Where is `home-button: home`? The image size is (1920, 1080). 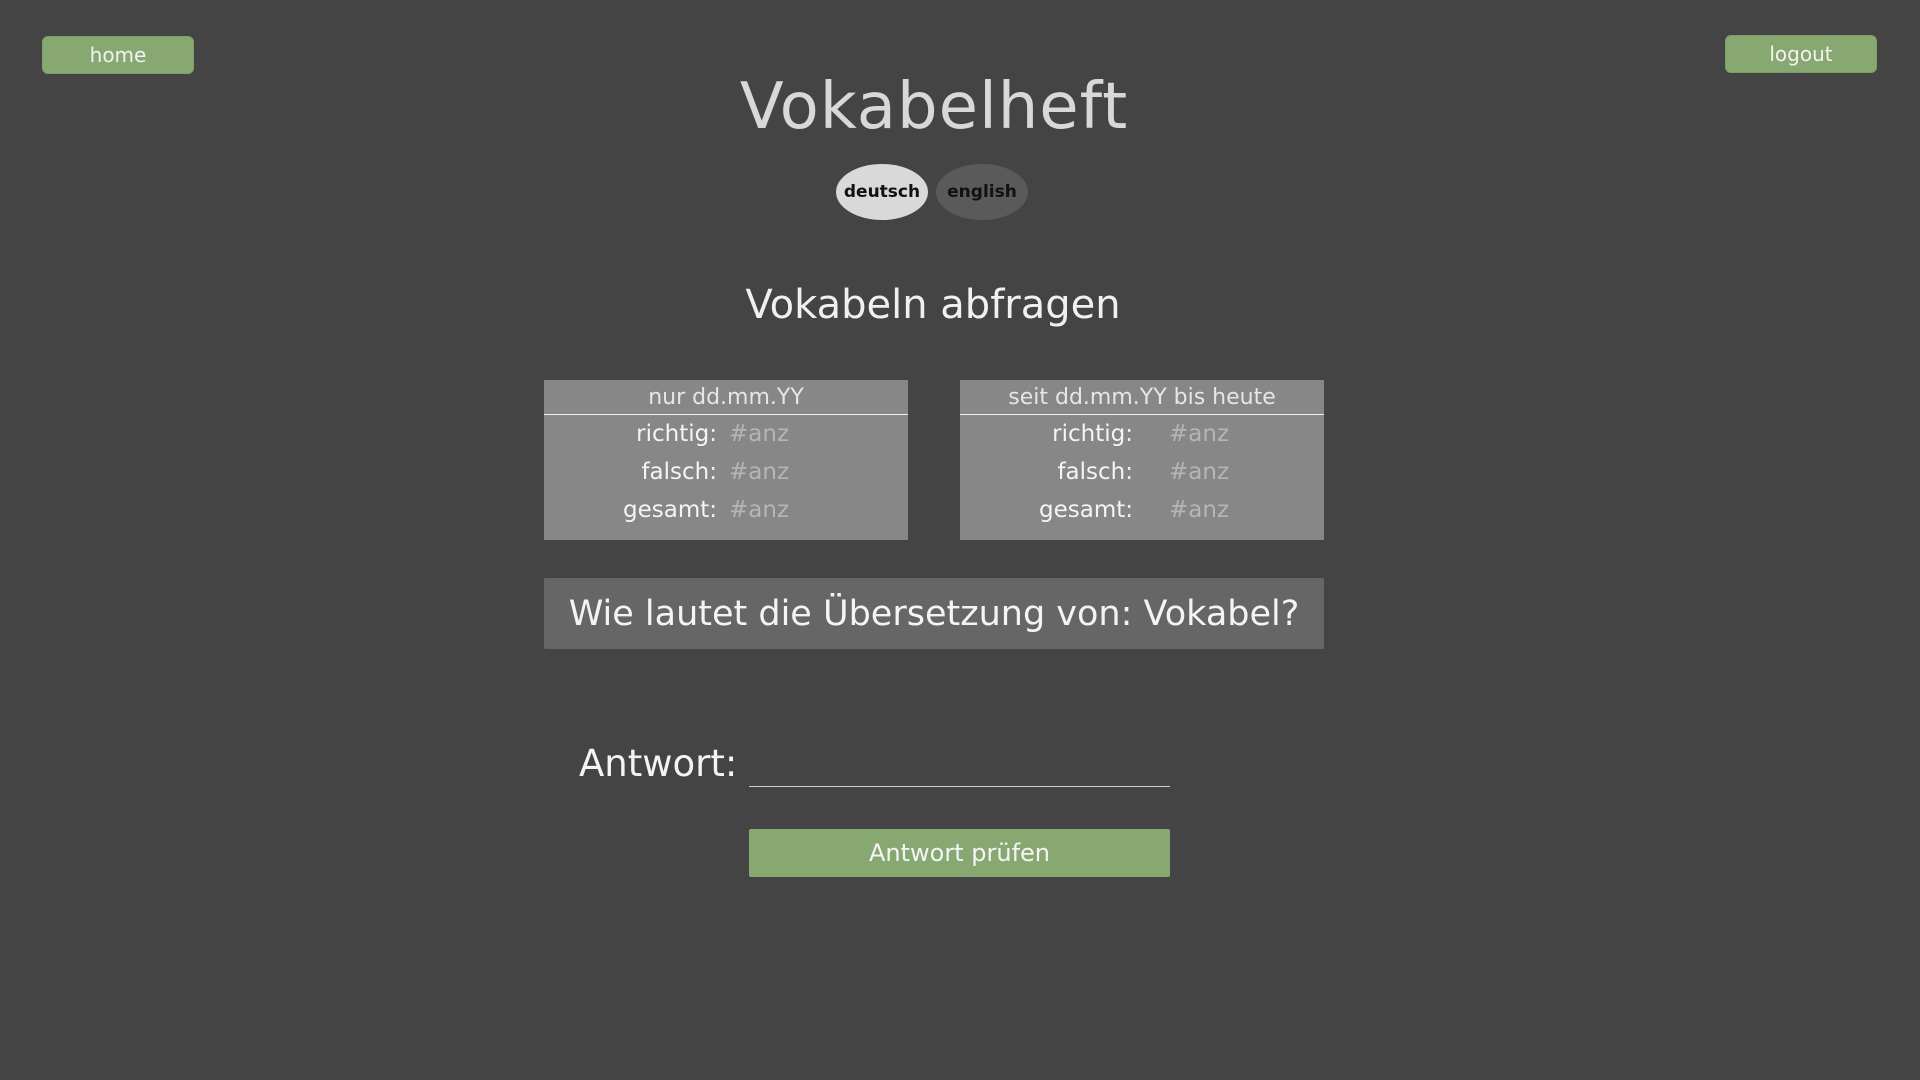
home-button: home is located at coordinates (118, 55).